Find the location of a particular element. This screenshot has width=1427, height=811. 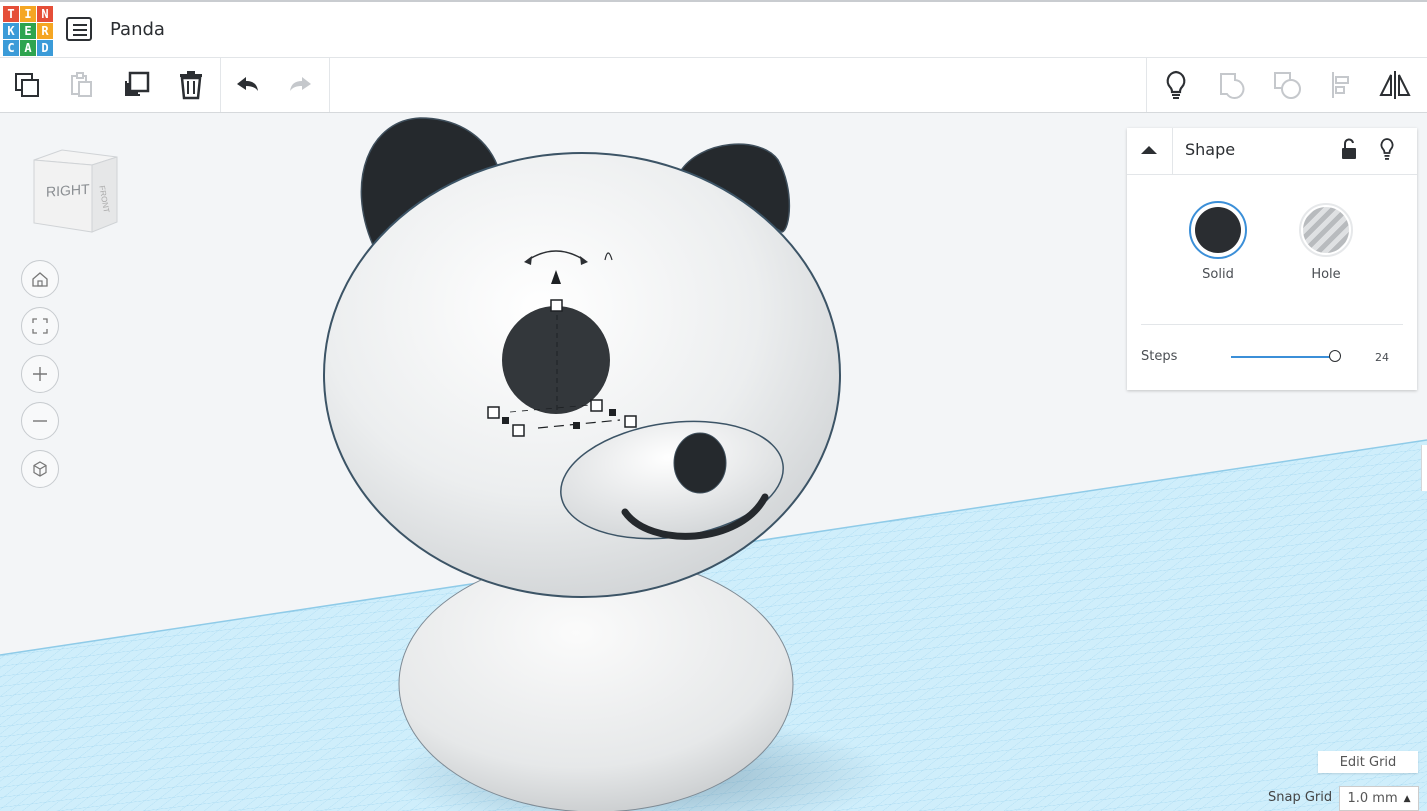

group-icon is located at coordinates (1232, 86).